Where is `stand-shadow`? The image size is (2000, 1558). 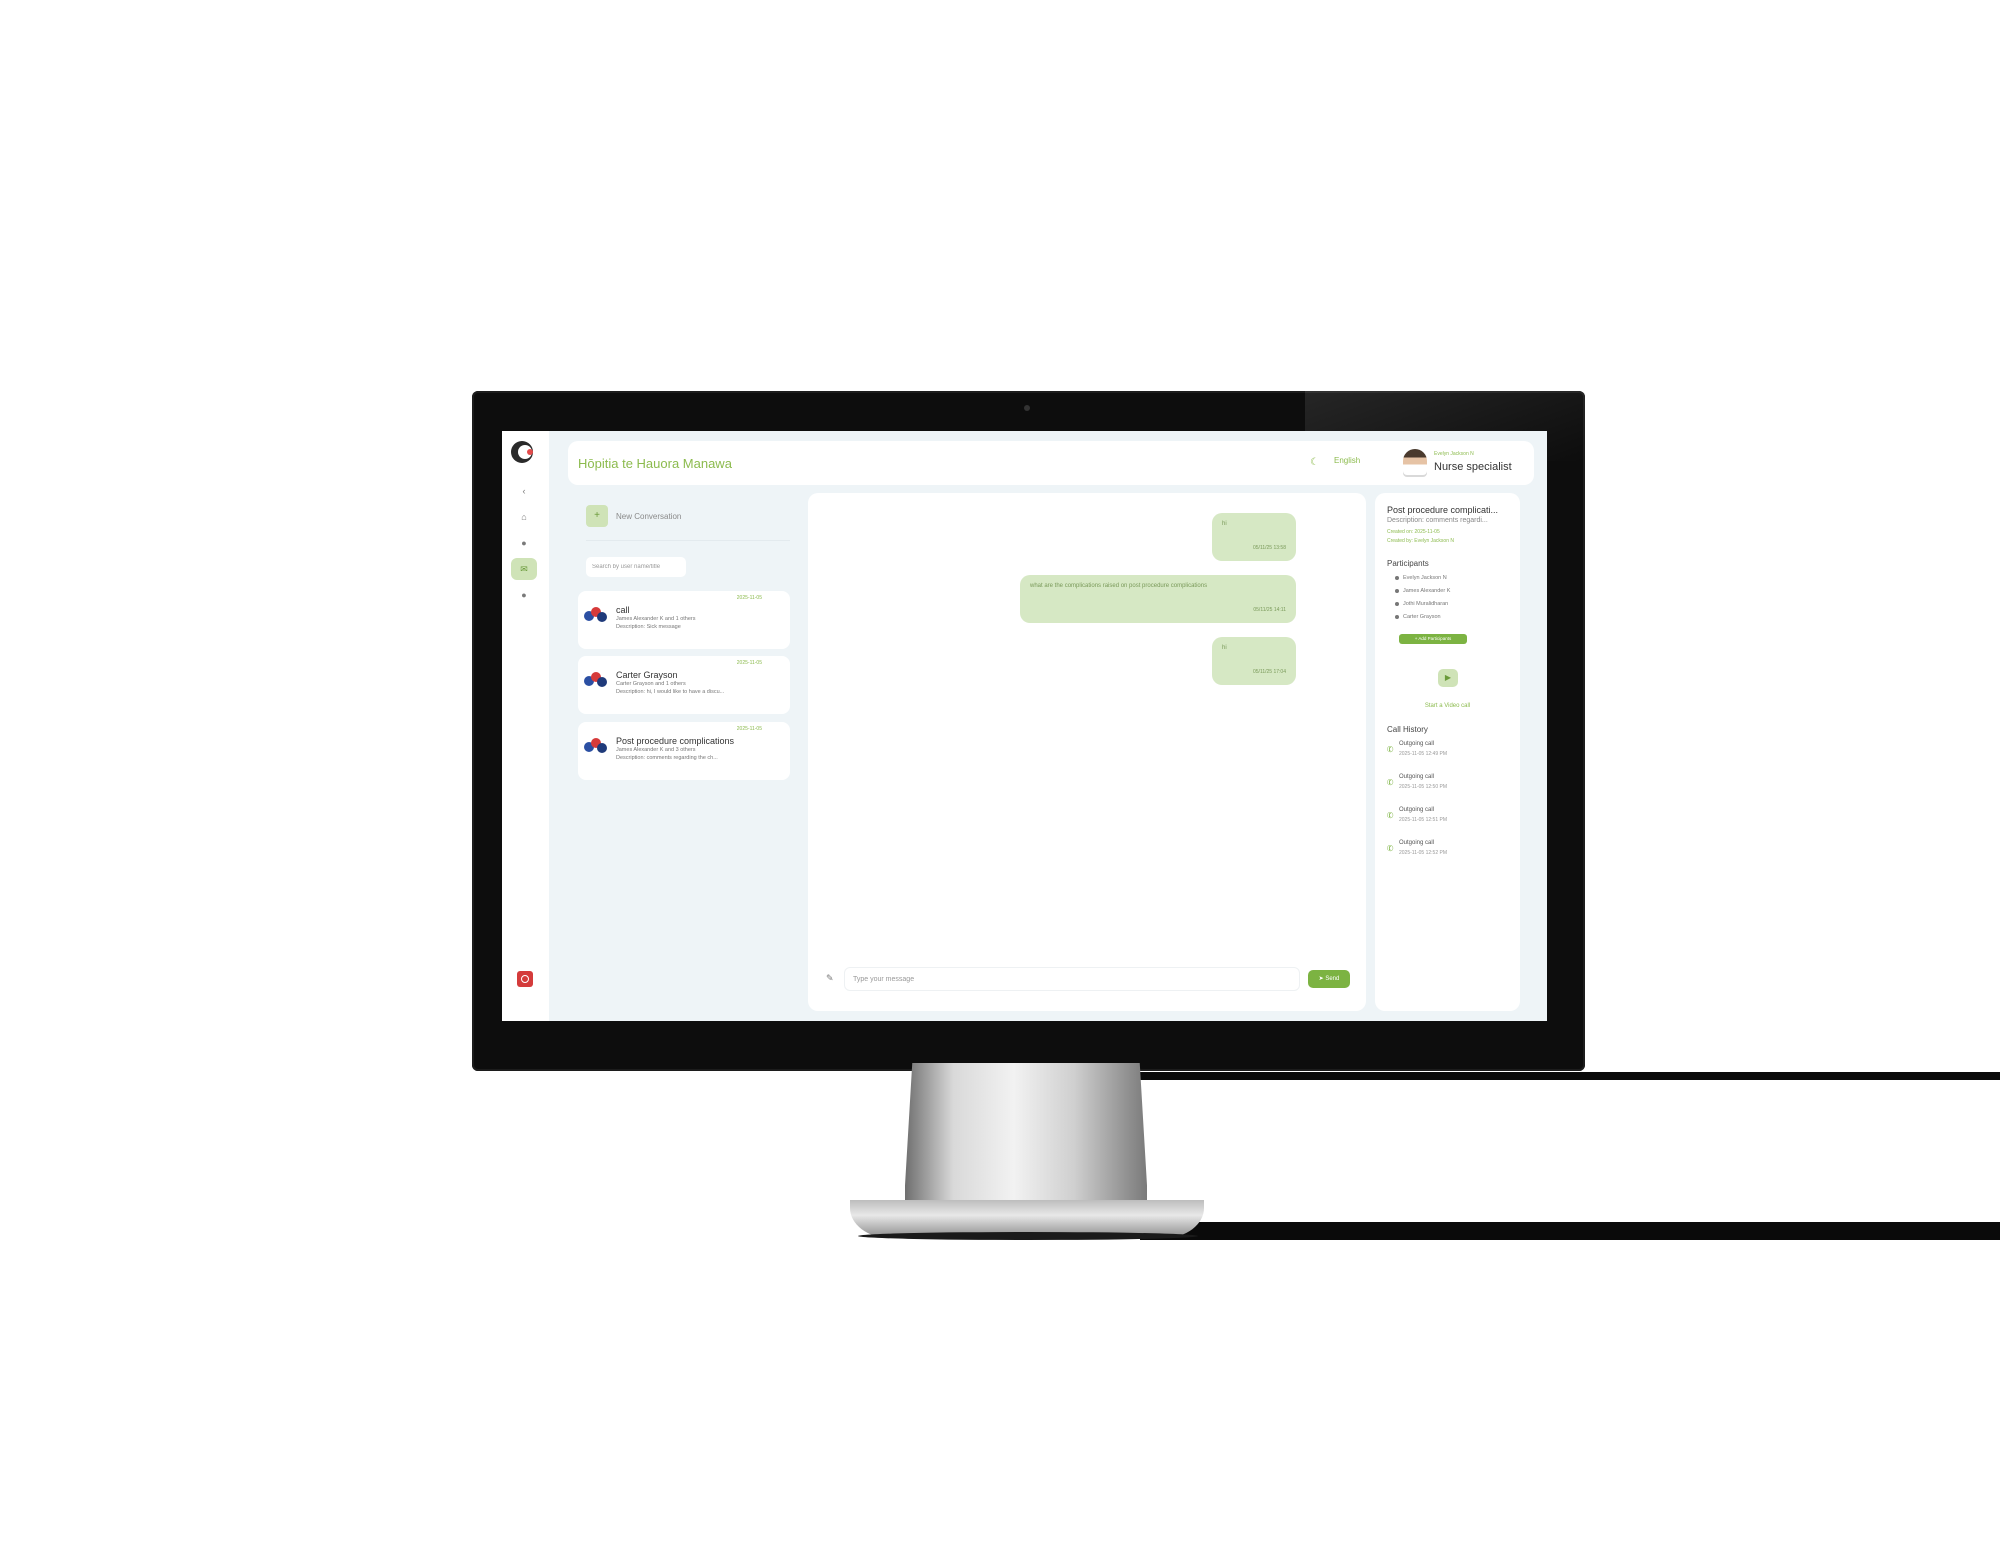 stand-shadow is located at coordinates (1028, 1236).